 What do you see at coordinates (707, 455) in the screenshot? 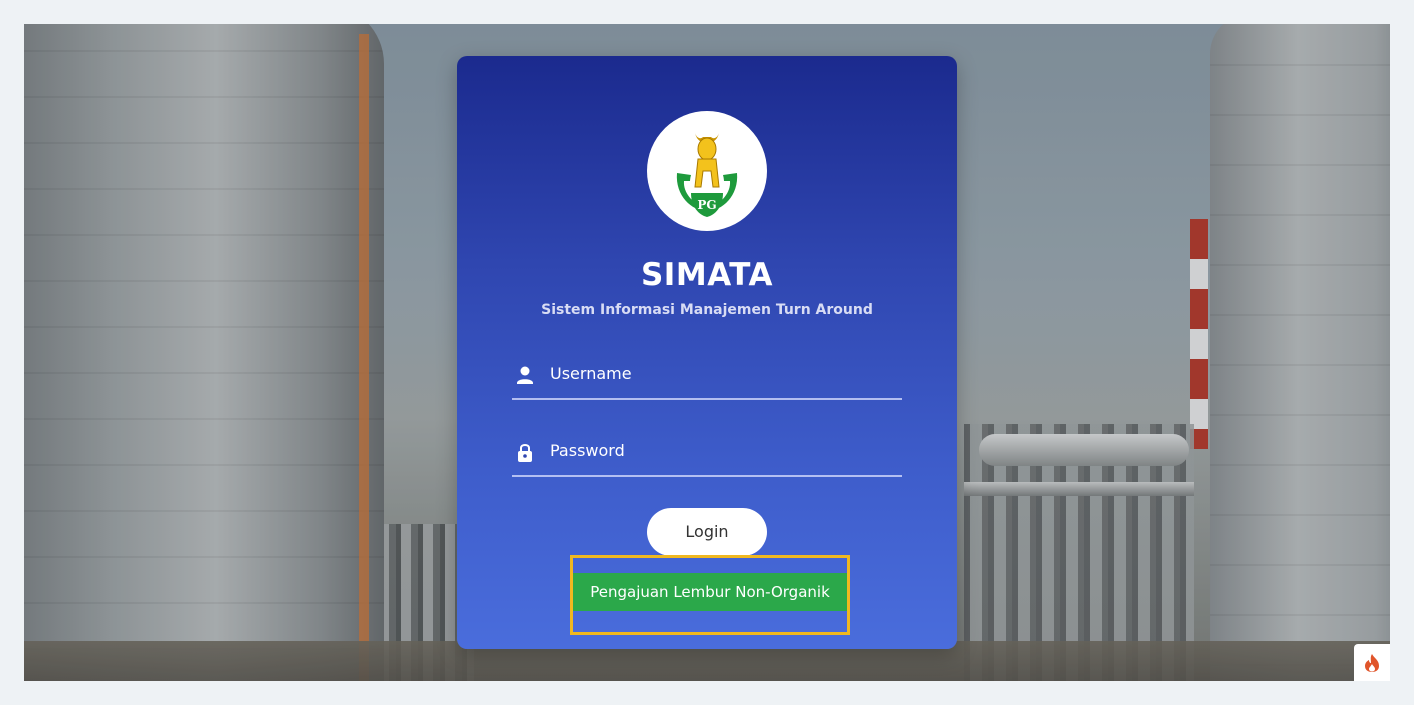
I see `password-field: Password` at bounding box center [707, 455].